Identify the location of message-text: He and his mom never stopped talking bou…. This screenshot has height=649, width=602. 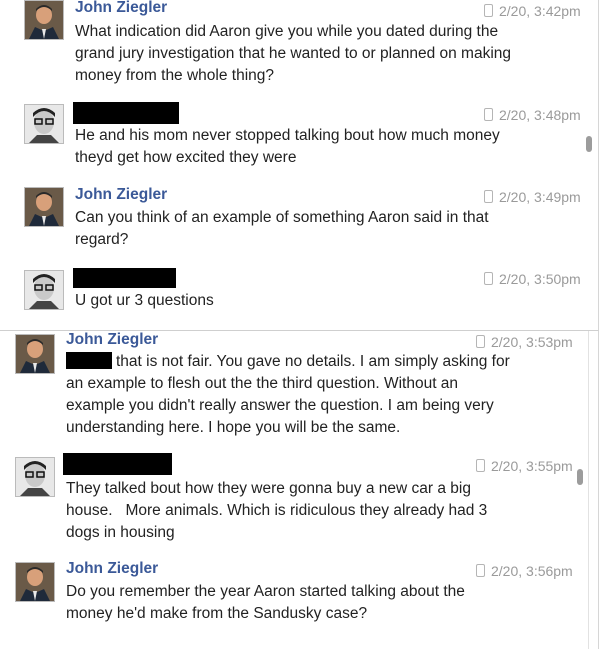
(287, 147).